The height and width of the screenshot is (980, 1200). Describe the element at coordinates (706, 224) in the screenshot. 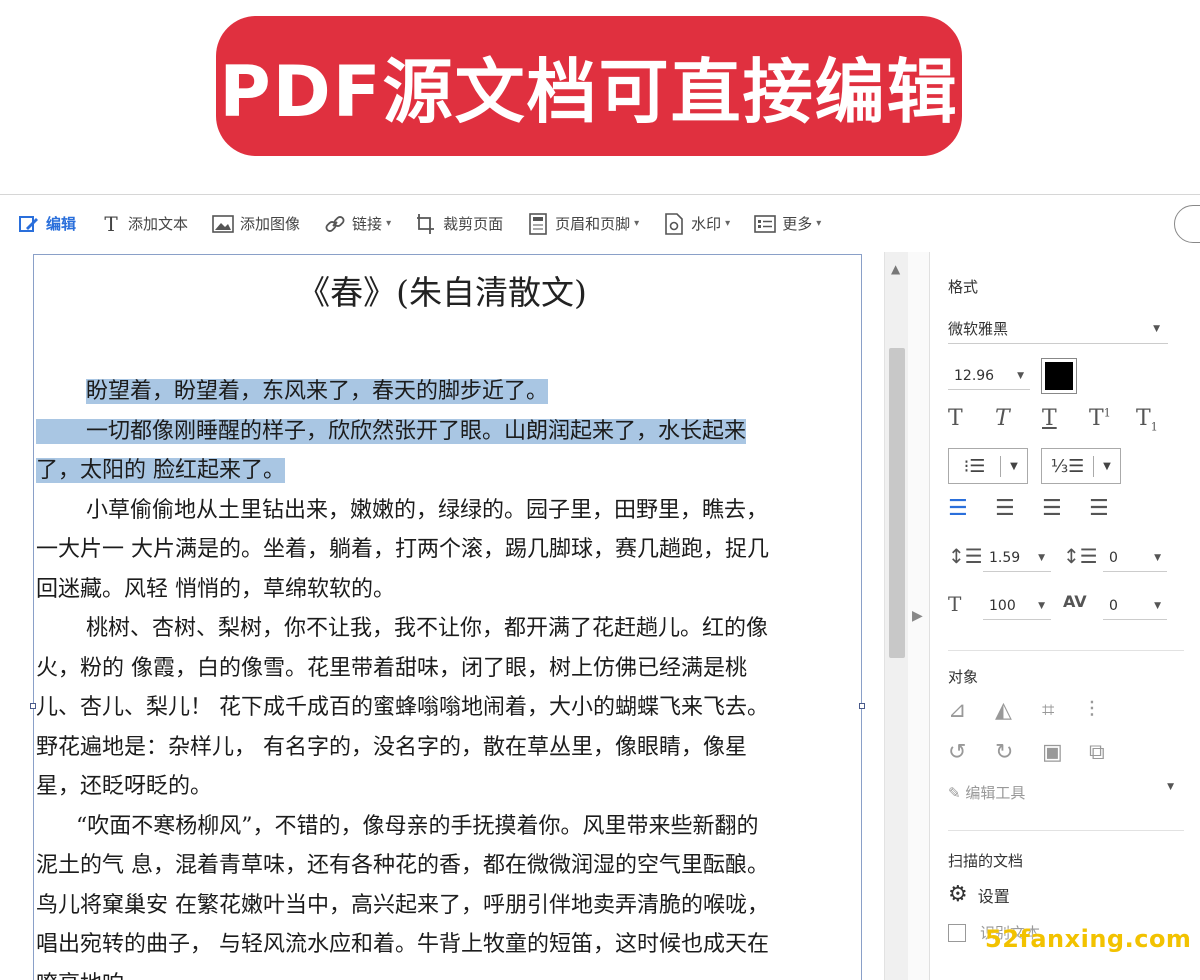

I see `watermark-label: 水印` at that location.